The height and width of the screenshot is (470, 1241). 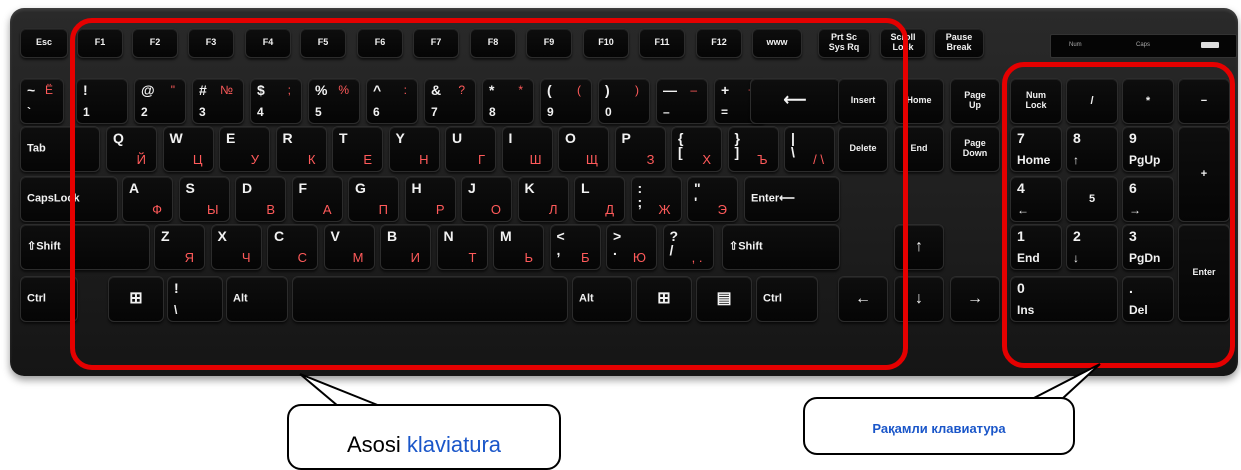 I want to click on numpad-label: Рақамли клавиатура, so click(x=939, y=428).